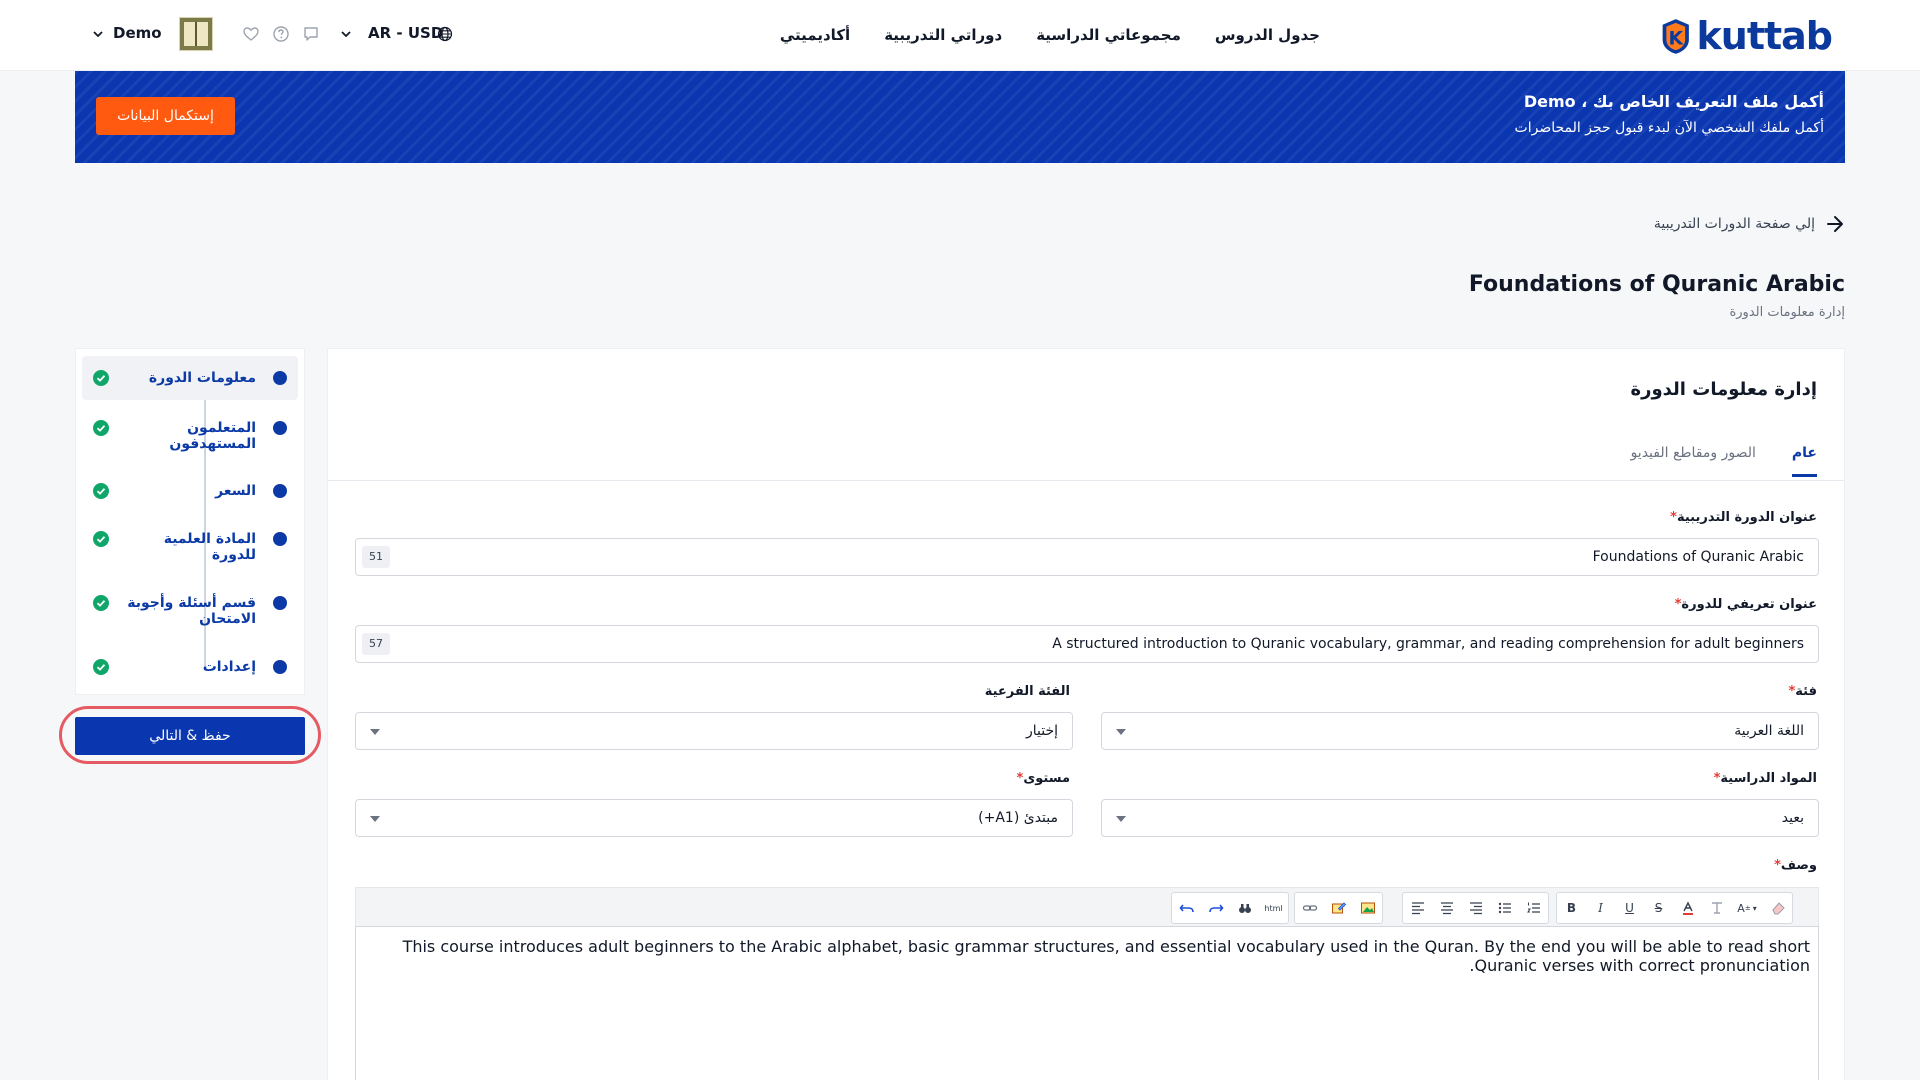 The height and width of the screenshot is (1080, 1920). I want to click on align-center-icon, so click(1446, 908).